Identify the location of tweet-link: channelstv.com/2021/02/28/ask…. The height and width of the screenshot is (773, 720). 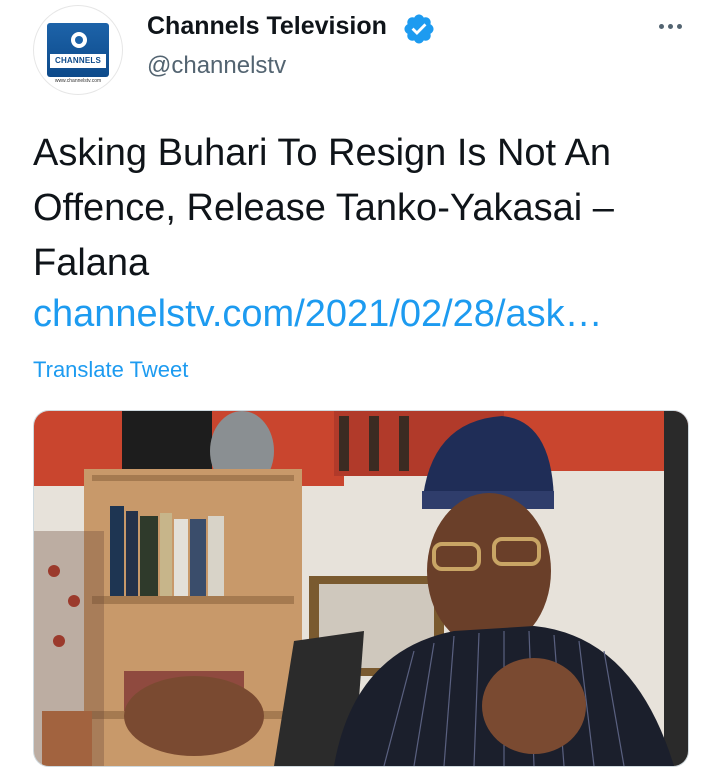
(318, 314).